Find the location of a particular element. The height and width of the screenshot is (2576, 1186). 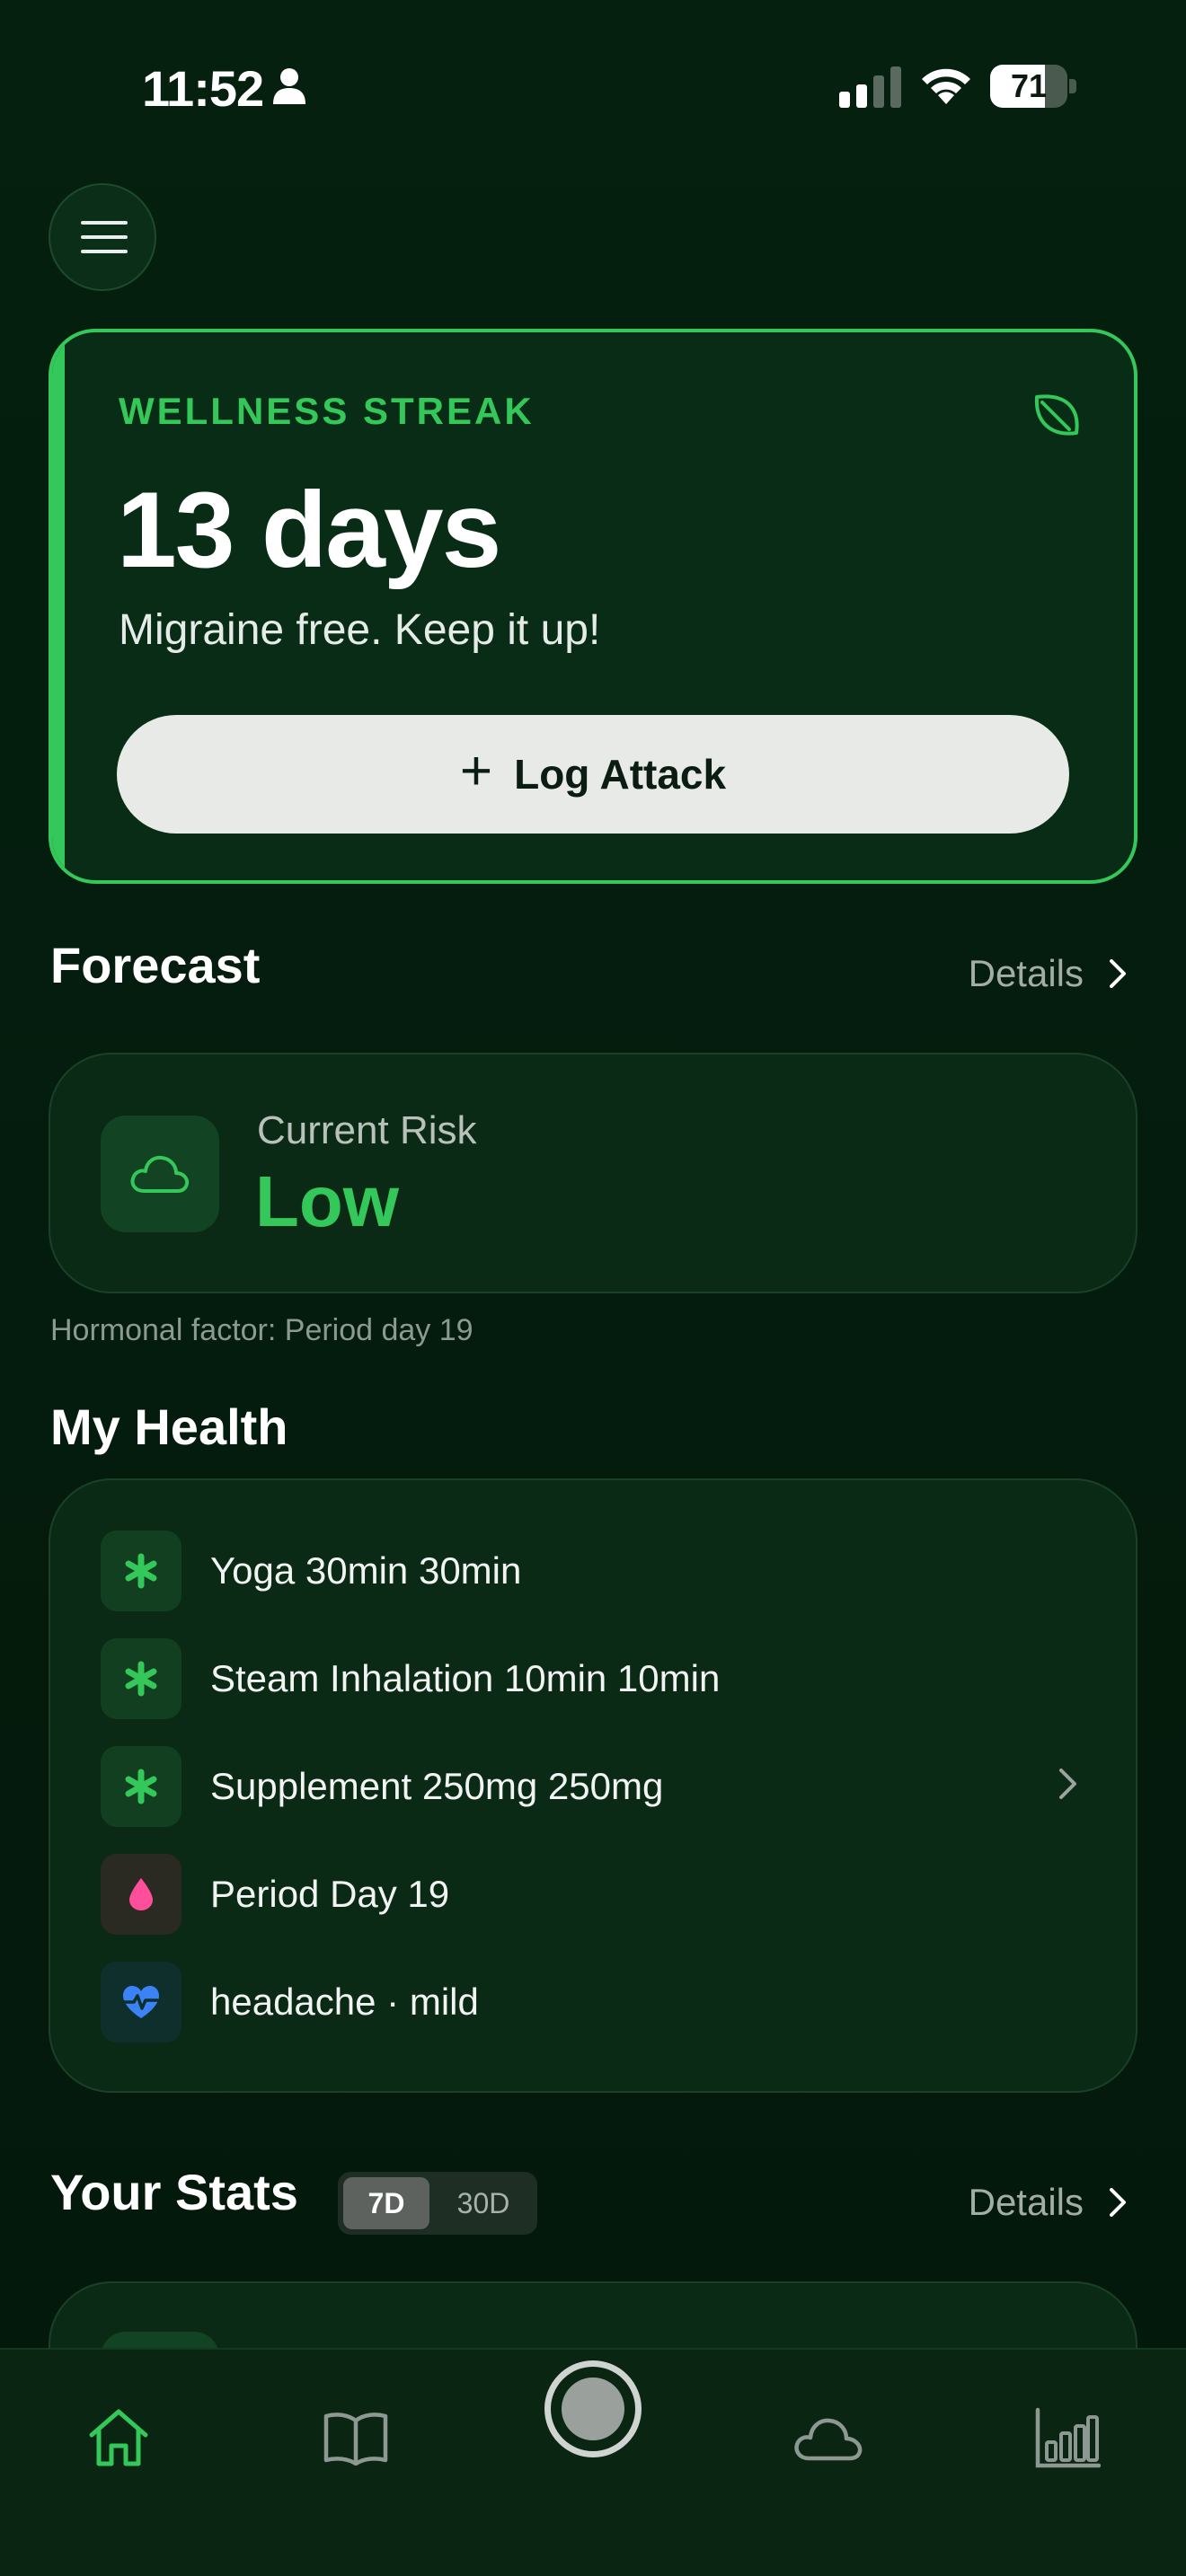

log-attack-button: + Log Attack is located at coordinates (593, 774).